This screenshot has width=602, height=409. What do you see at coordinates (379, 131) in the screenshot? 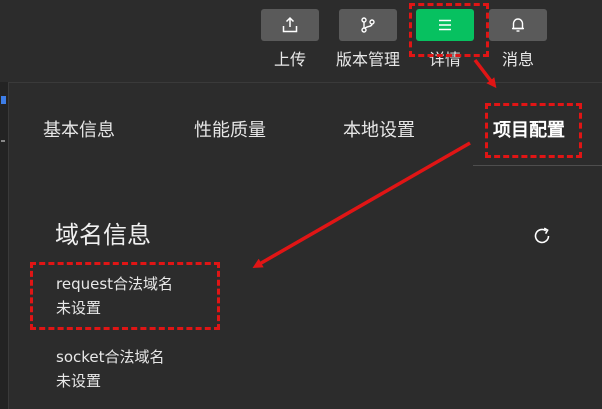
I see `tab-local-settings: 本地设置` at bounding box center [379, 131].